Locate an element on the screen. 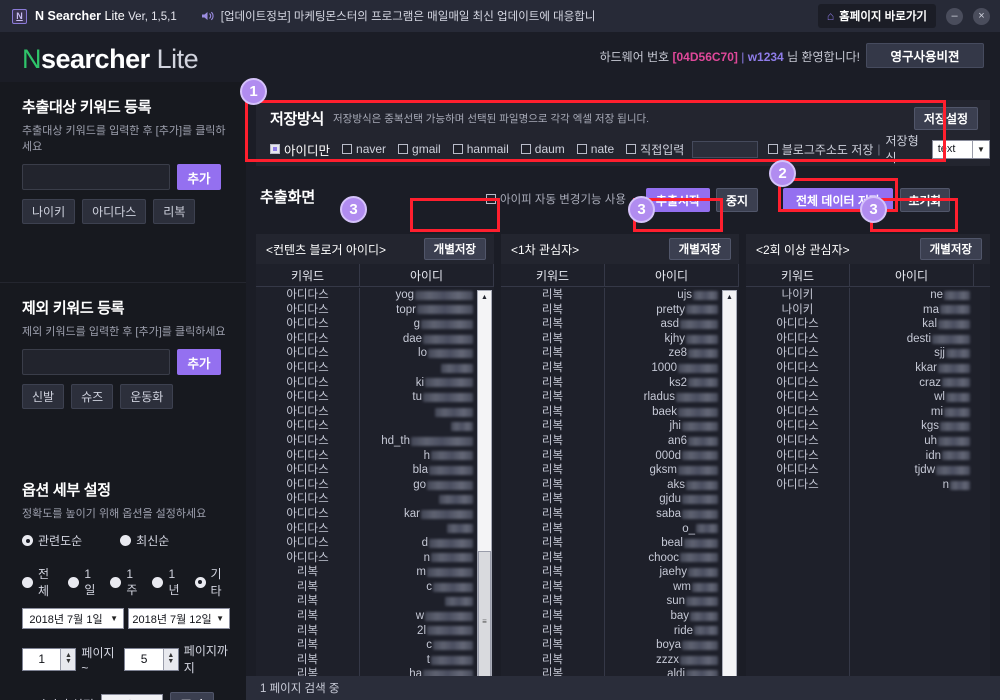  table-cell-id: 2l is located at coordinates (418, 631).